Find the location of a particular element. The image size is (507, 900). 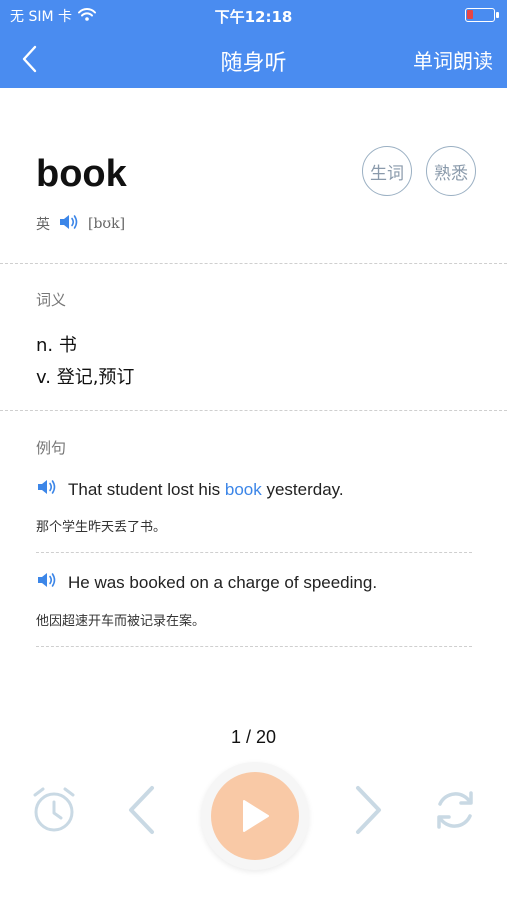

word-headword: book is located at coordinates (81, 174).